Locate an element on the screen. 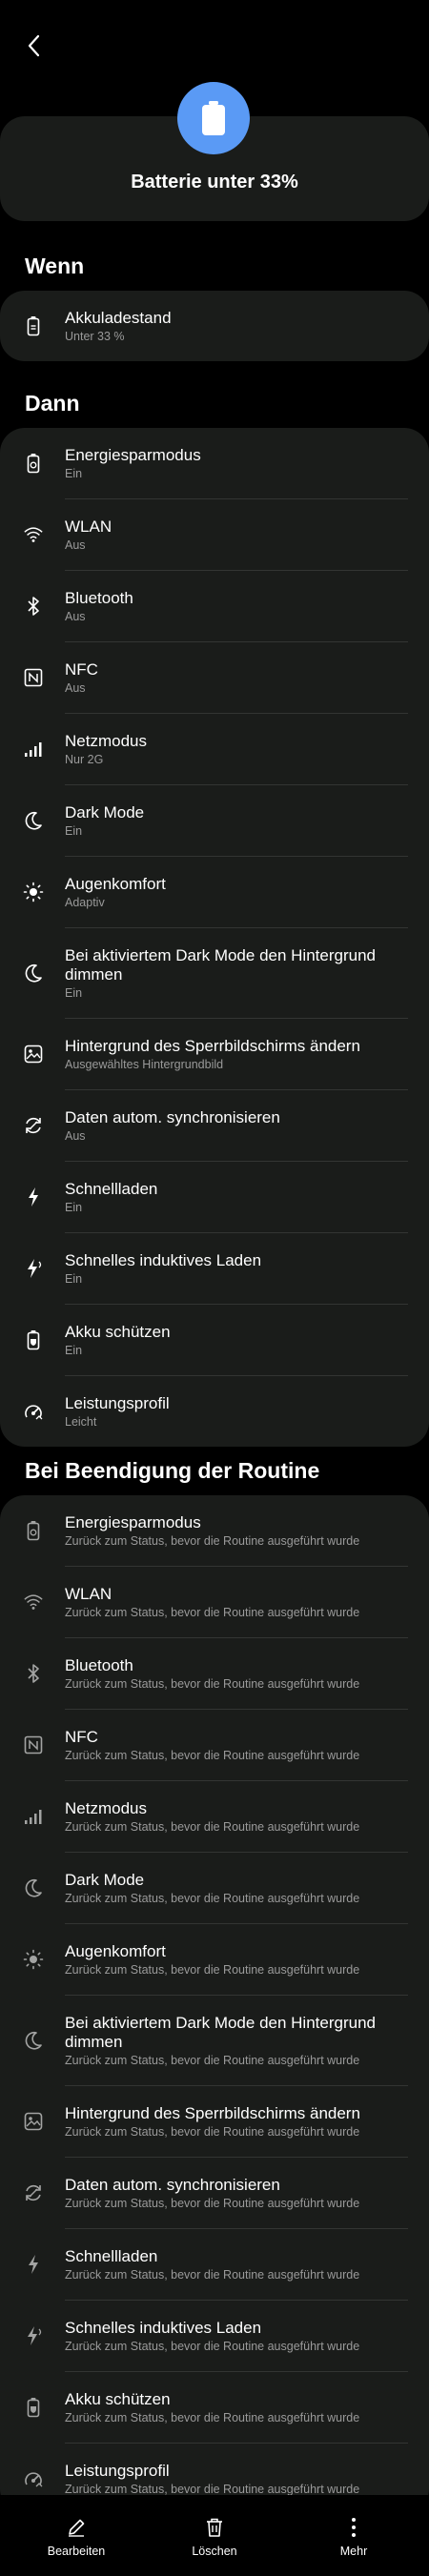 Image resolution: width=429 pixels, height=2576 pixels. section-title-wenn: Wenn is located at coordinates (55, 266).